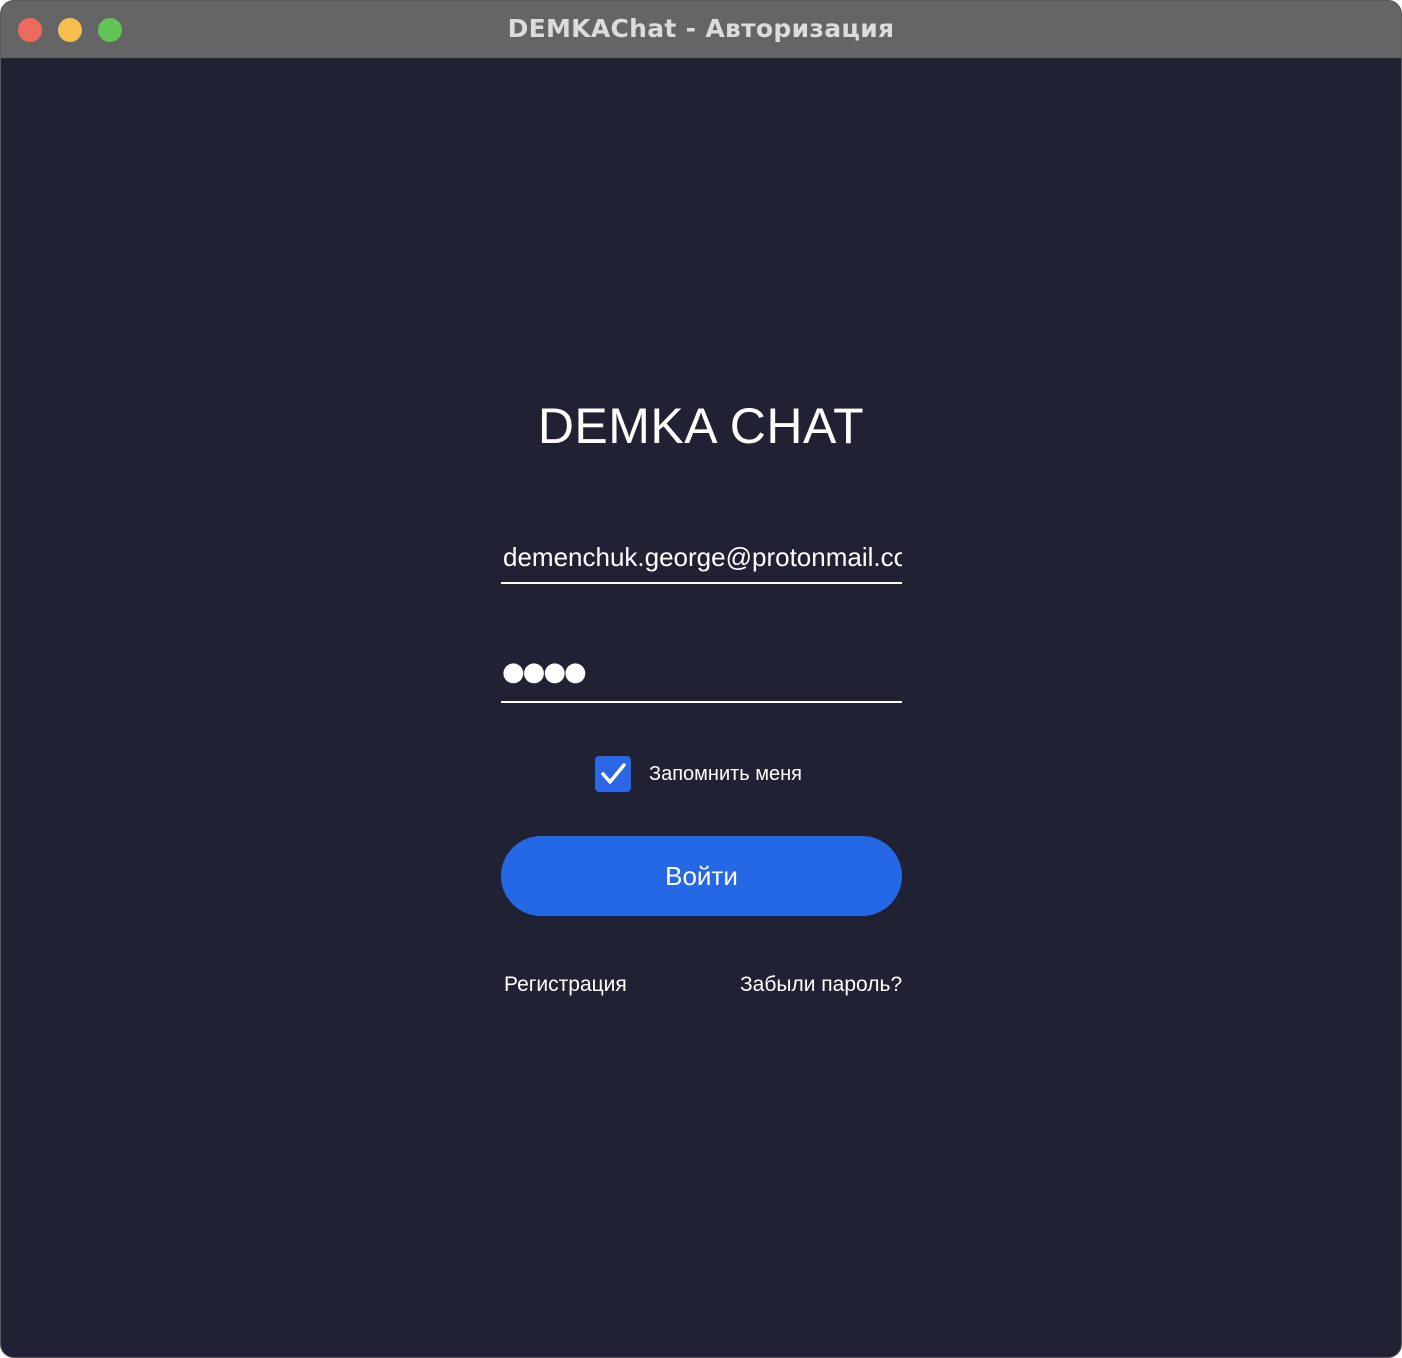 This screenshot has height=1358, width=1402. I want to click on register-link: Регистрация, so click(565, 985).